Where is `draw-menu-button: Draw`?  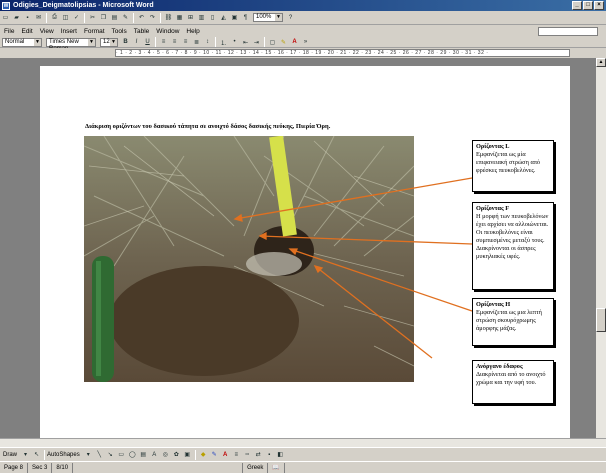 draw-menu-button: Draw is located at coordinates (10, 455).